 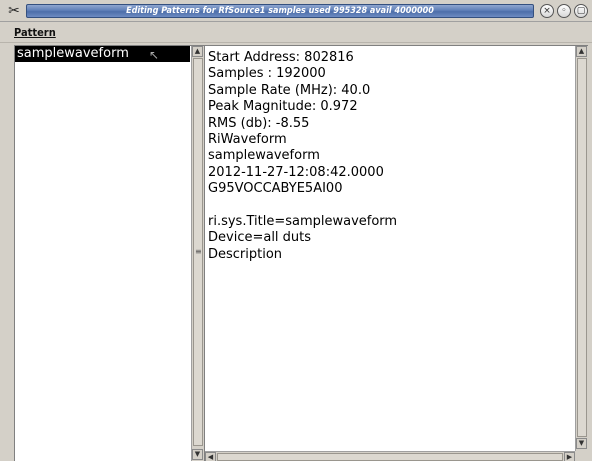 I want to click on scroll-thumb: ≡, so click(x=198, y=252).